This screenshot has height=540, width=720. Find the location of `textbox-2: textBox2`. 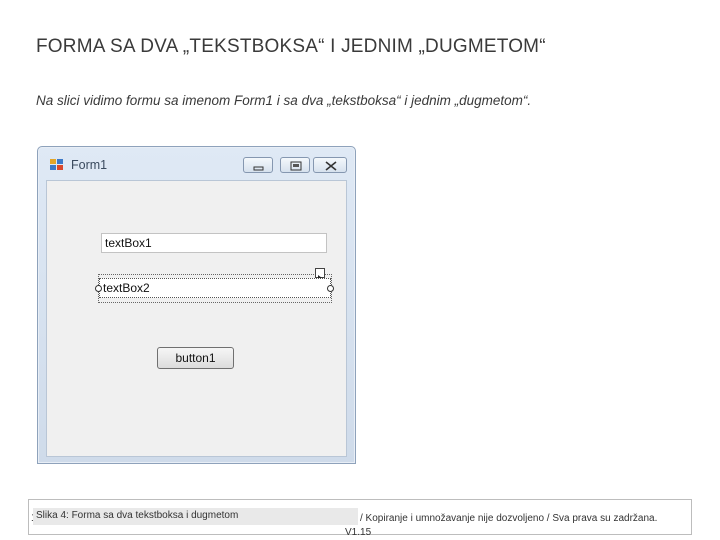

textbox-2: textBox2 is located at coordinates (215, 288).